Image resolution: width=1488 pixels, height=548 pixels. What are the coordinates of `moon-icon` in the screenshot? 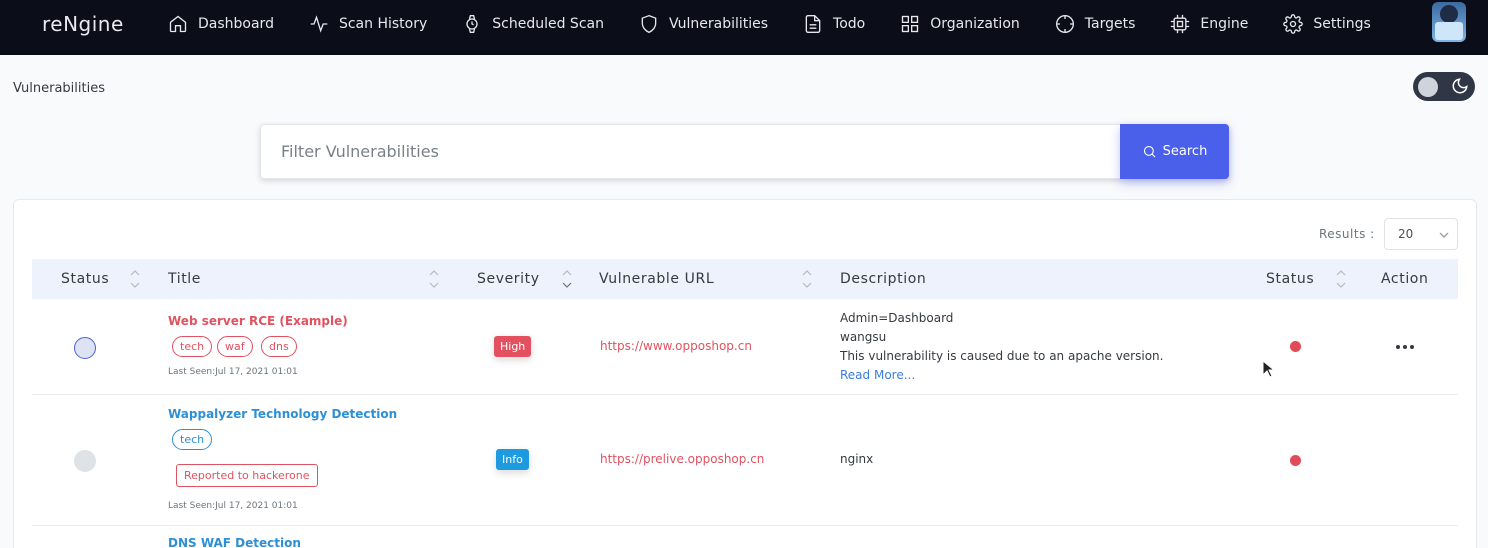 It's located at (1460, 86).